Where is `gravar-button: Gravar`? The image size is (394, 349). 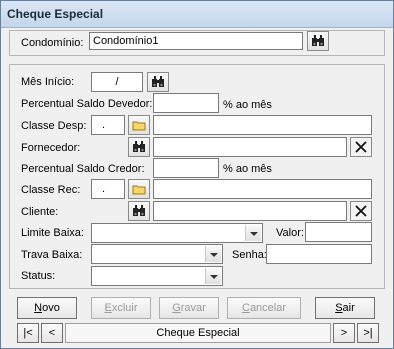
gravar-button: Gravar is located at coordinates (189, 308).